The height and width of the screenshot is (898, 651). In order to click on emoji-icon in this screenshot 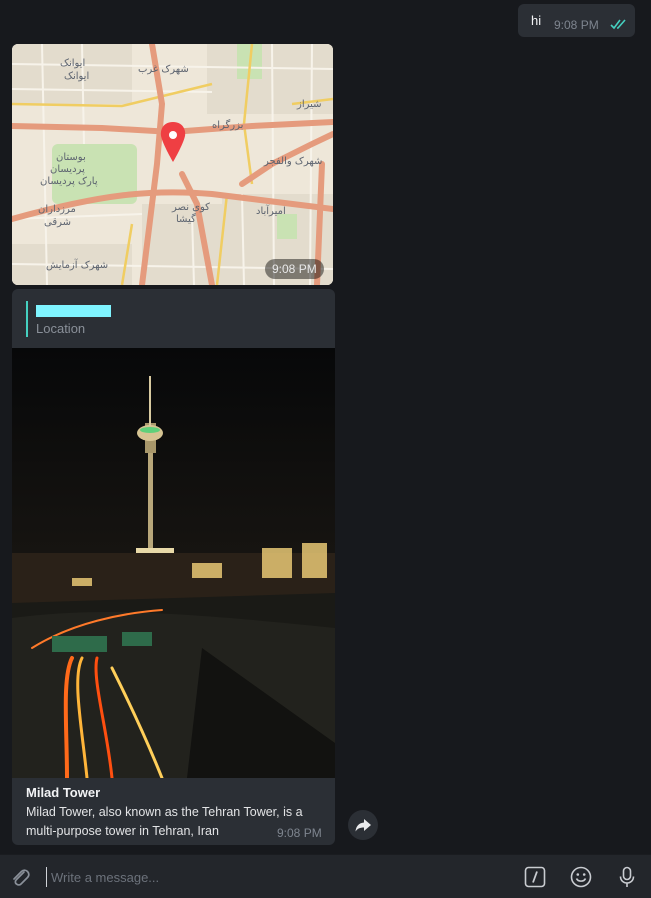, I will do `click(581, 877)`.